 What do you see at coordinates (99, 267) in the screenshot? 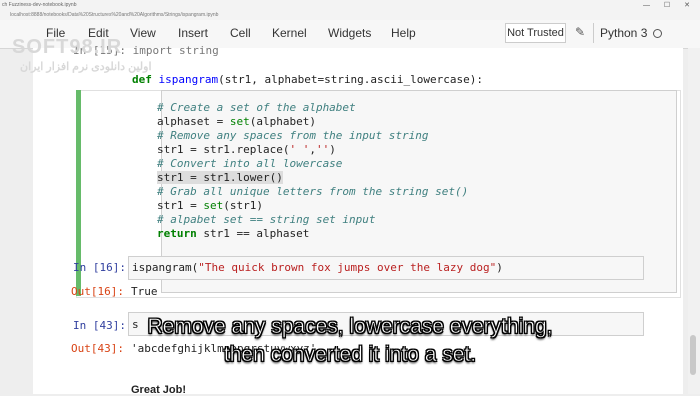
I see `input-prompt: In [16]:` at bounding box center [99, 267].